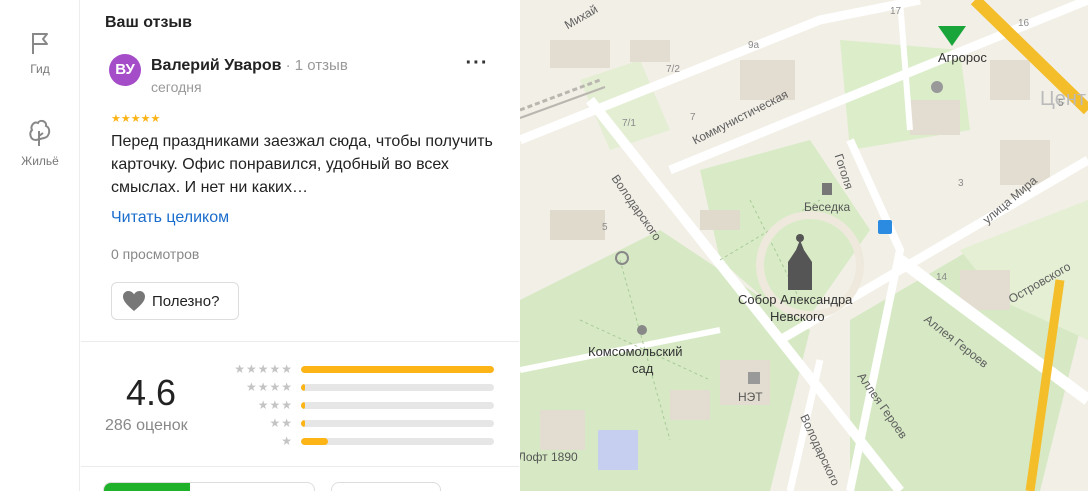  I want to click on rail-item-guide: Гид, so click(40, 53).